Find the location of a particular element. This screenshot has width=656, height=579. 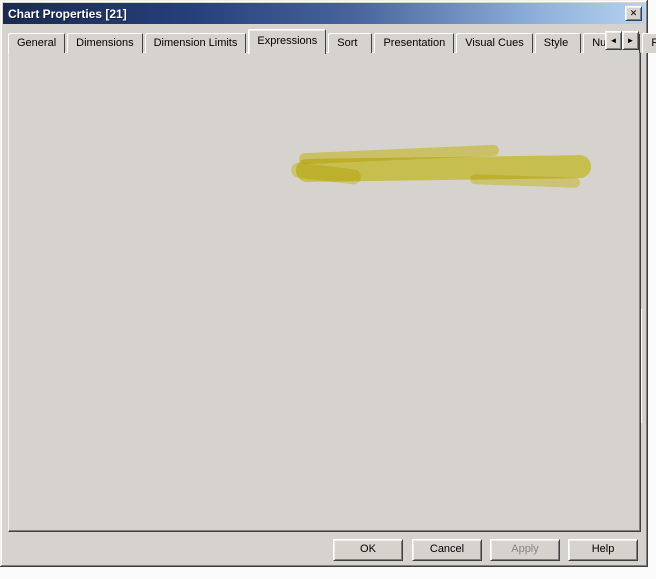

titlebar: Chart Properties [21] ✕ is located at coordinates (324, 13).